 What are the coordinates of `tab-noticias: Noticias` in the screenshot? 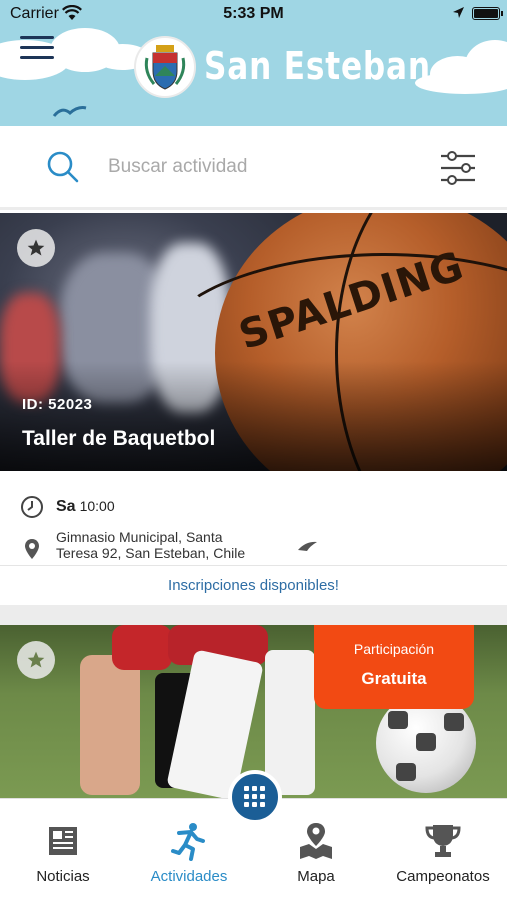 It's located at (63, 849).